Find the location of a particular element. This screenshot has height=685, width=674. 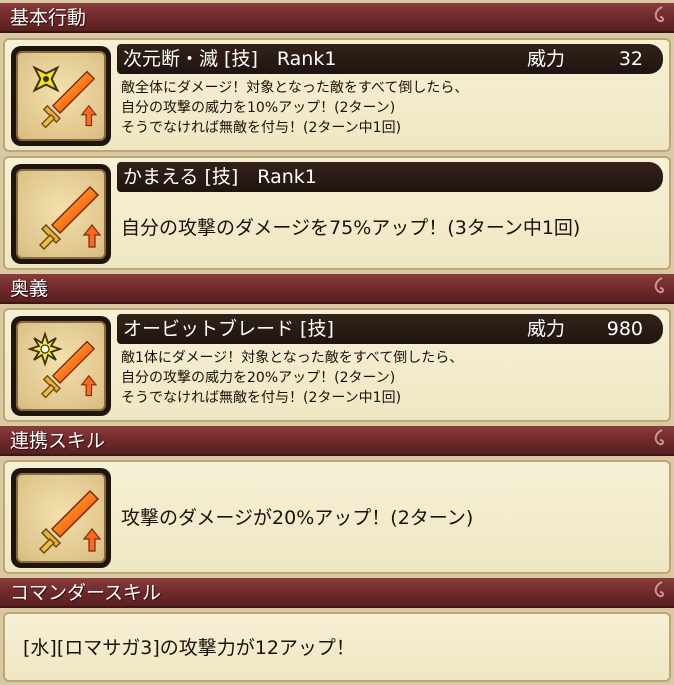

skill-name-bar: オービットブレード [技] 威力 980 is located at coordinates (390, 329).